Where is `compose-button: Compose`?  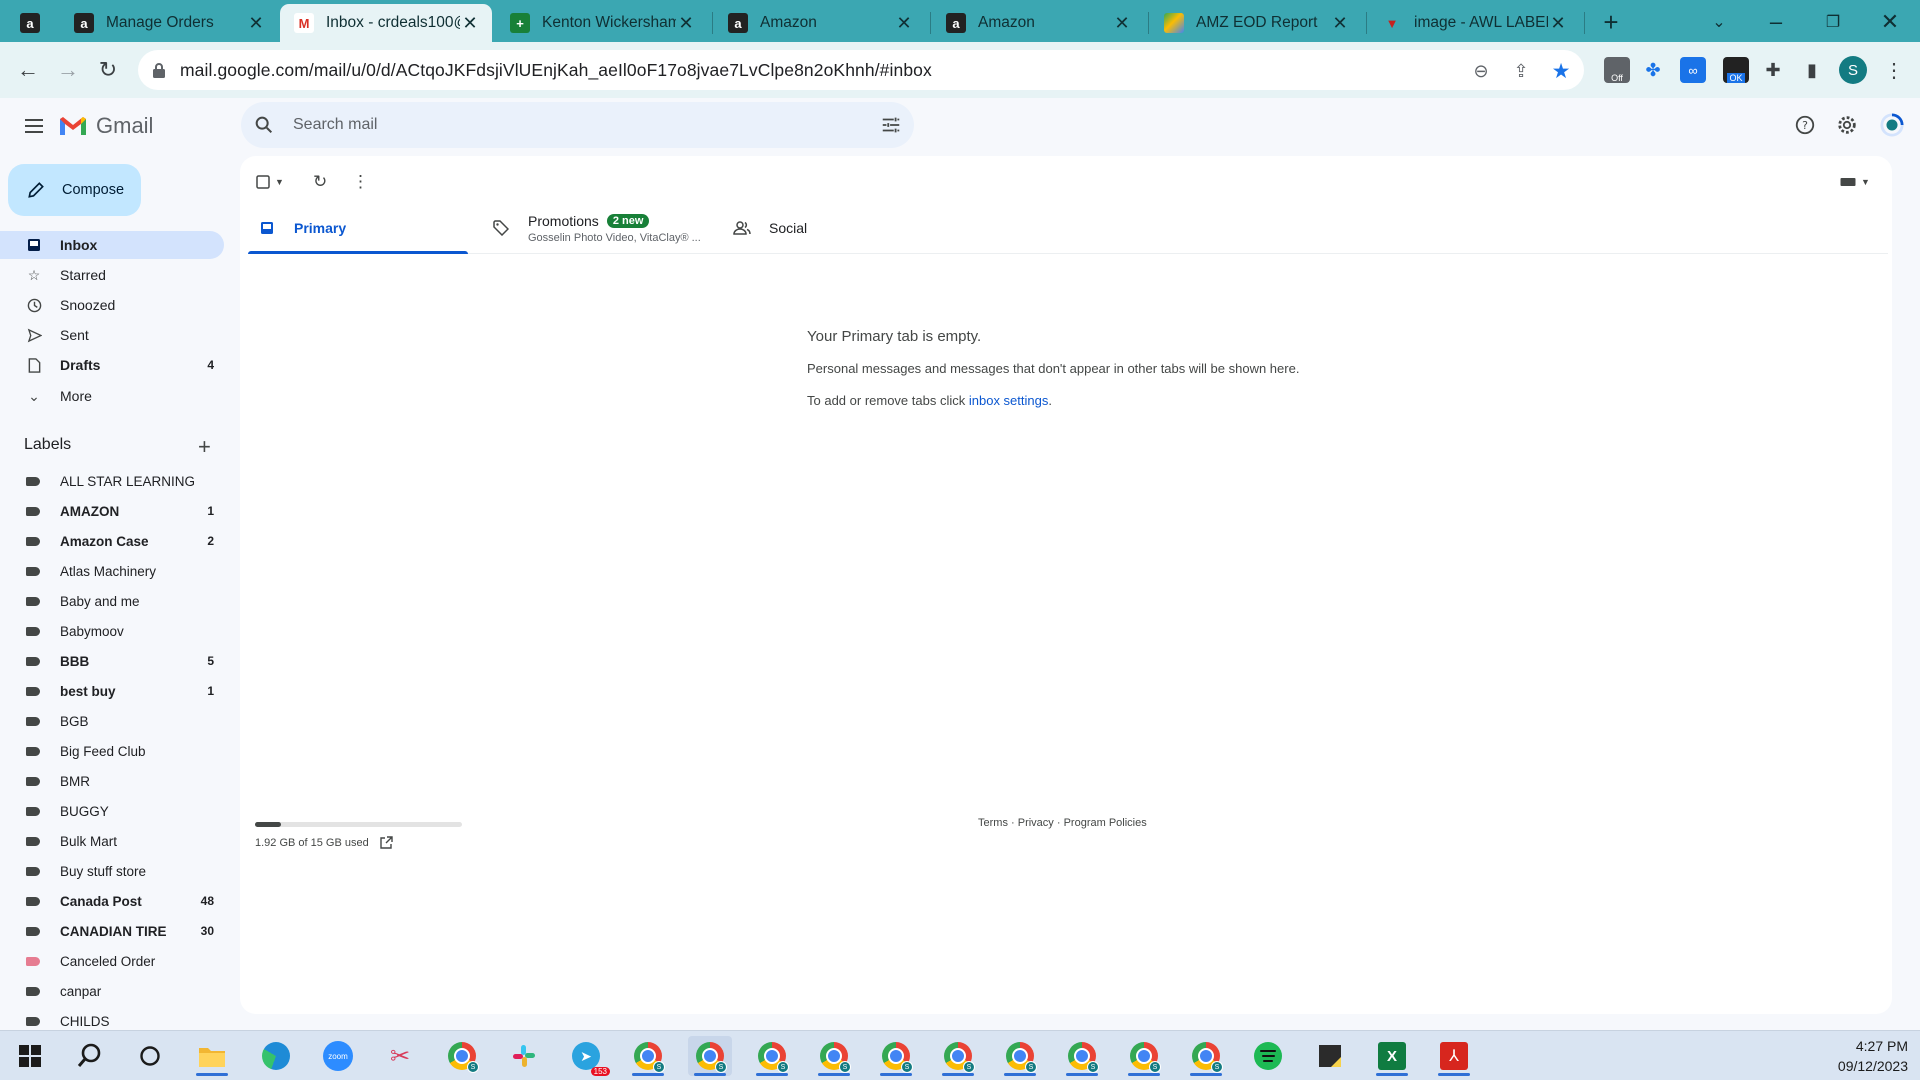 compose-button: Compose is located at coordinates (74, 190).